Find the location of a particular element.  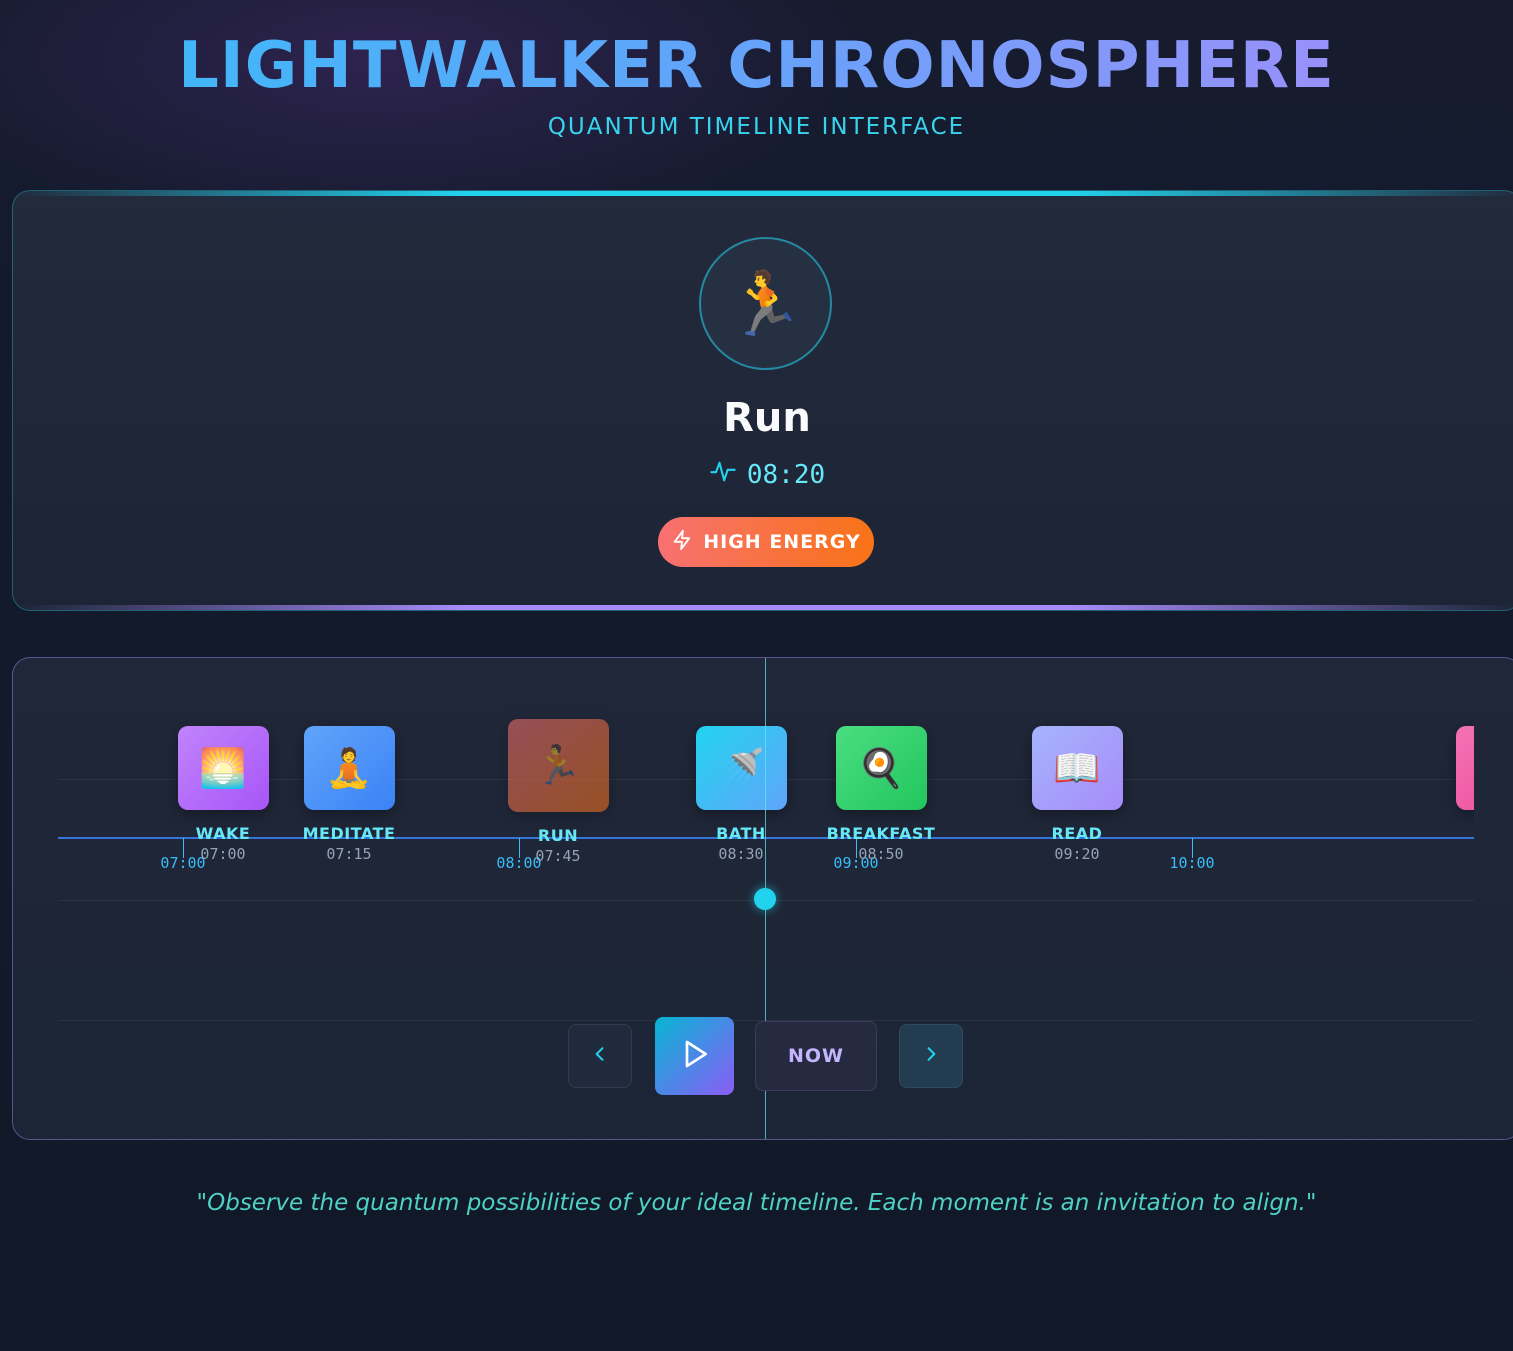

timeline-event-wake: 🌅 WAKE 07:00 is located at coordinates (223, 794).